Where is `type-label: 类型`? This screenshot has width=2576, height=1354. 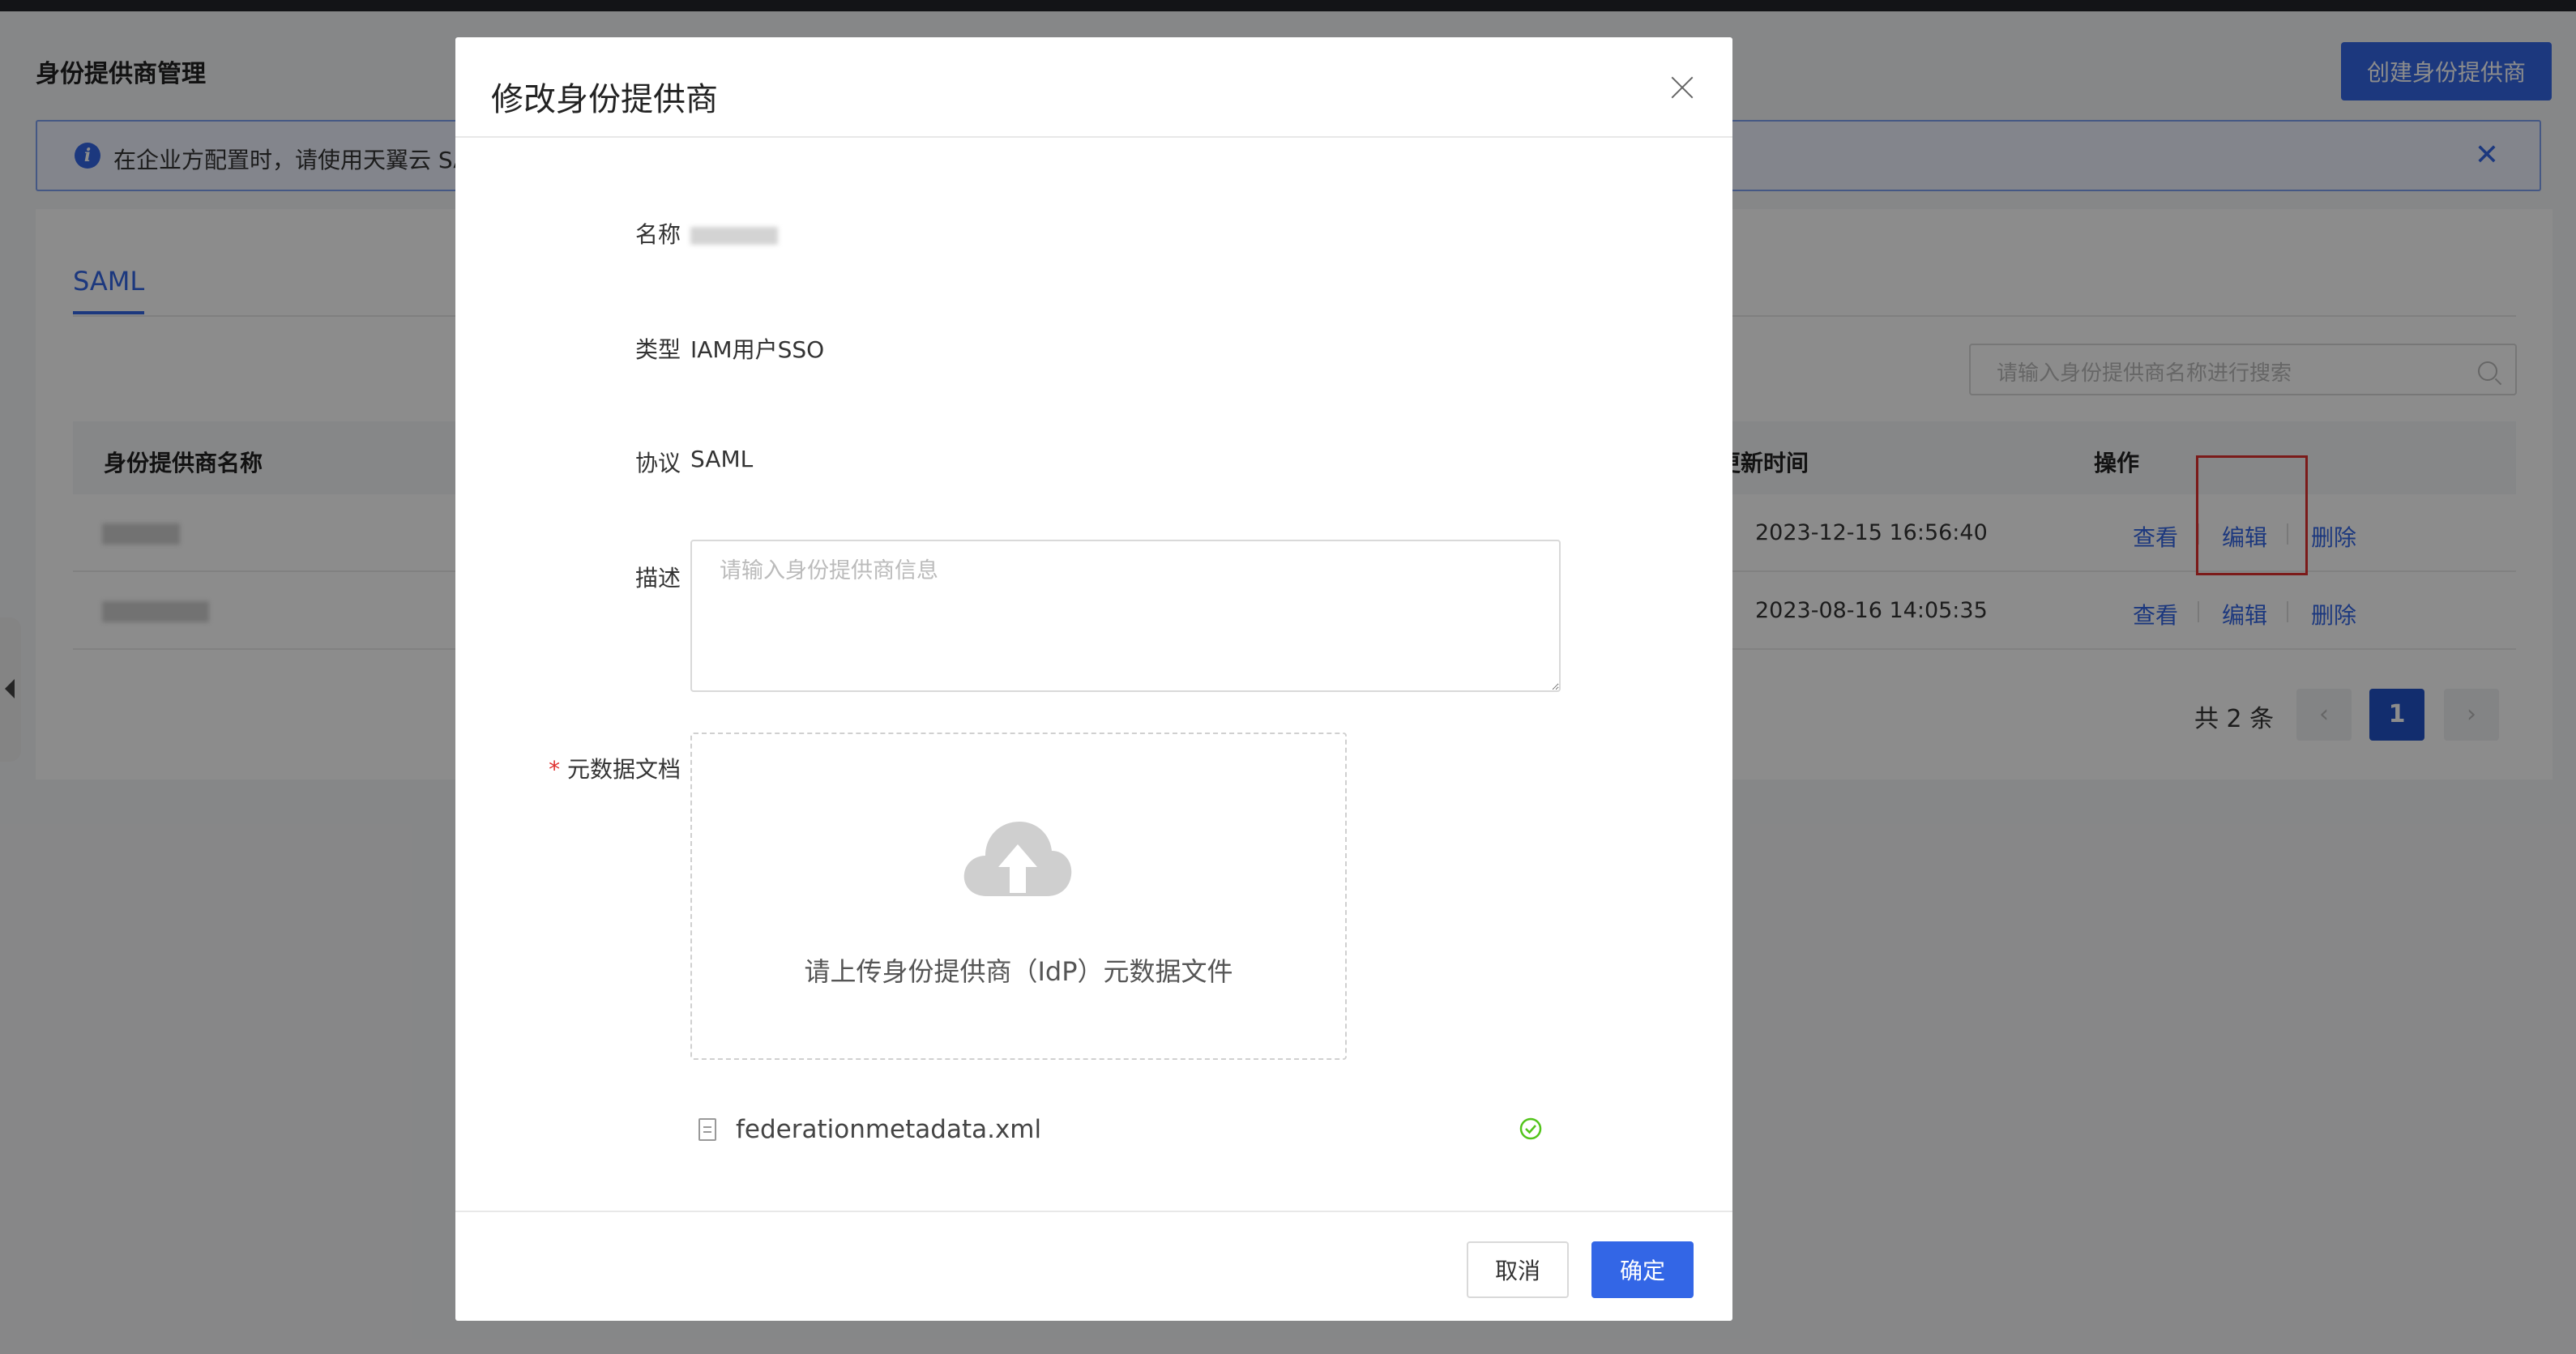 type-label: 类型 is located at coordinates (657, 350).